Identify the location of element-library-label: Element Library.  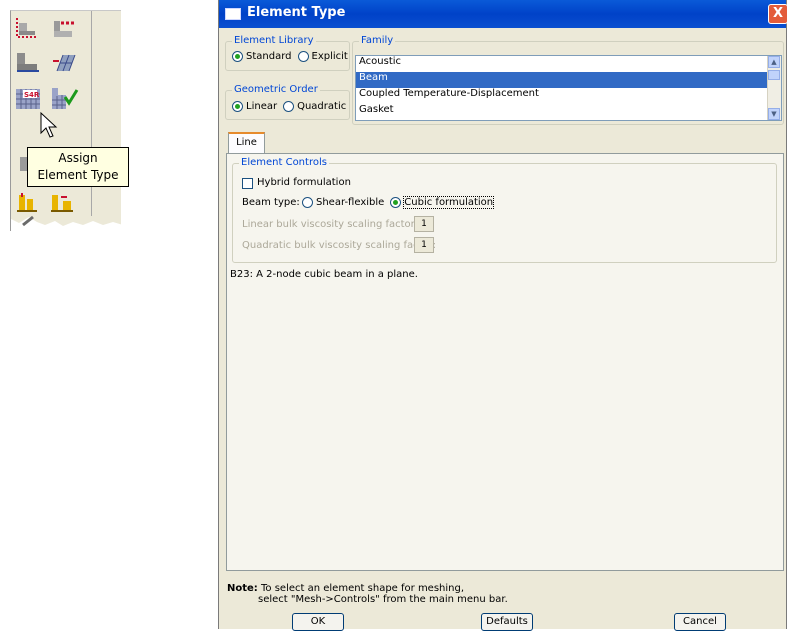
(274, 40).